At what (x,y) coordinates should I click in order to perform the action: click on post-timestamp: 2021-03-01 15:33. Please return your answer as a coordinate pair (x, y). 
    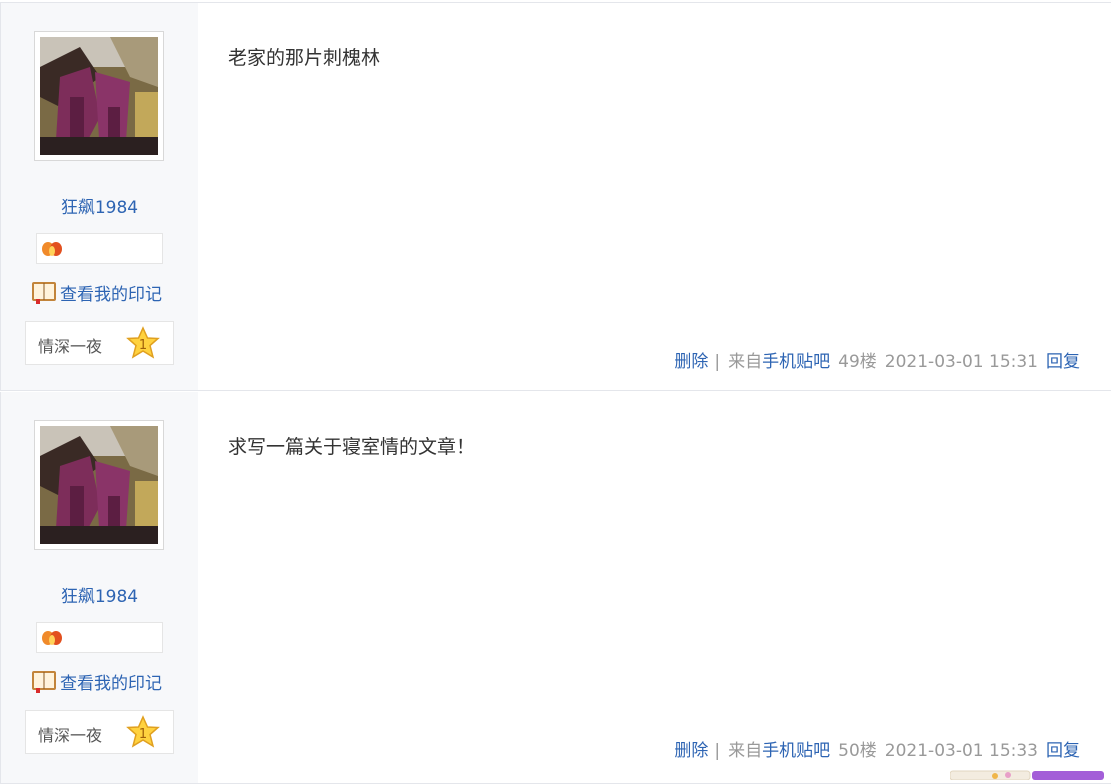
    Looking at the image, I should click on (961, 751).